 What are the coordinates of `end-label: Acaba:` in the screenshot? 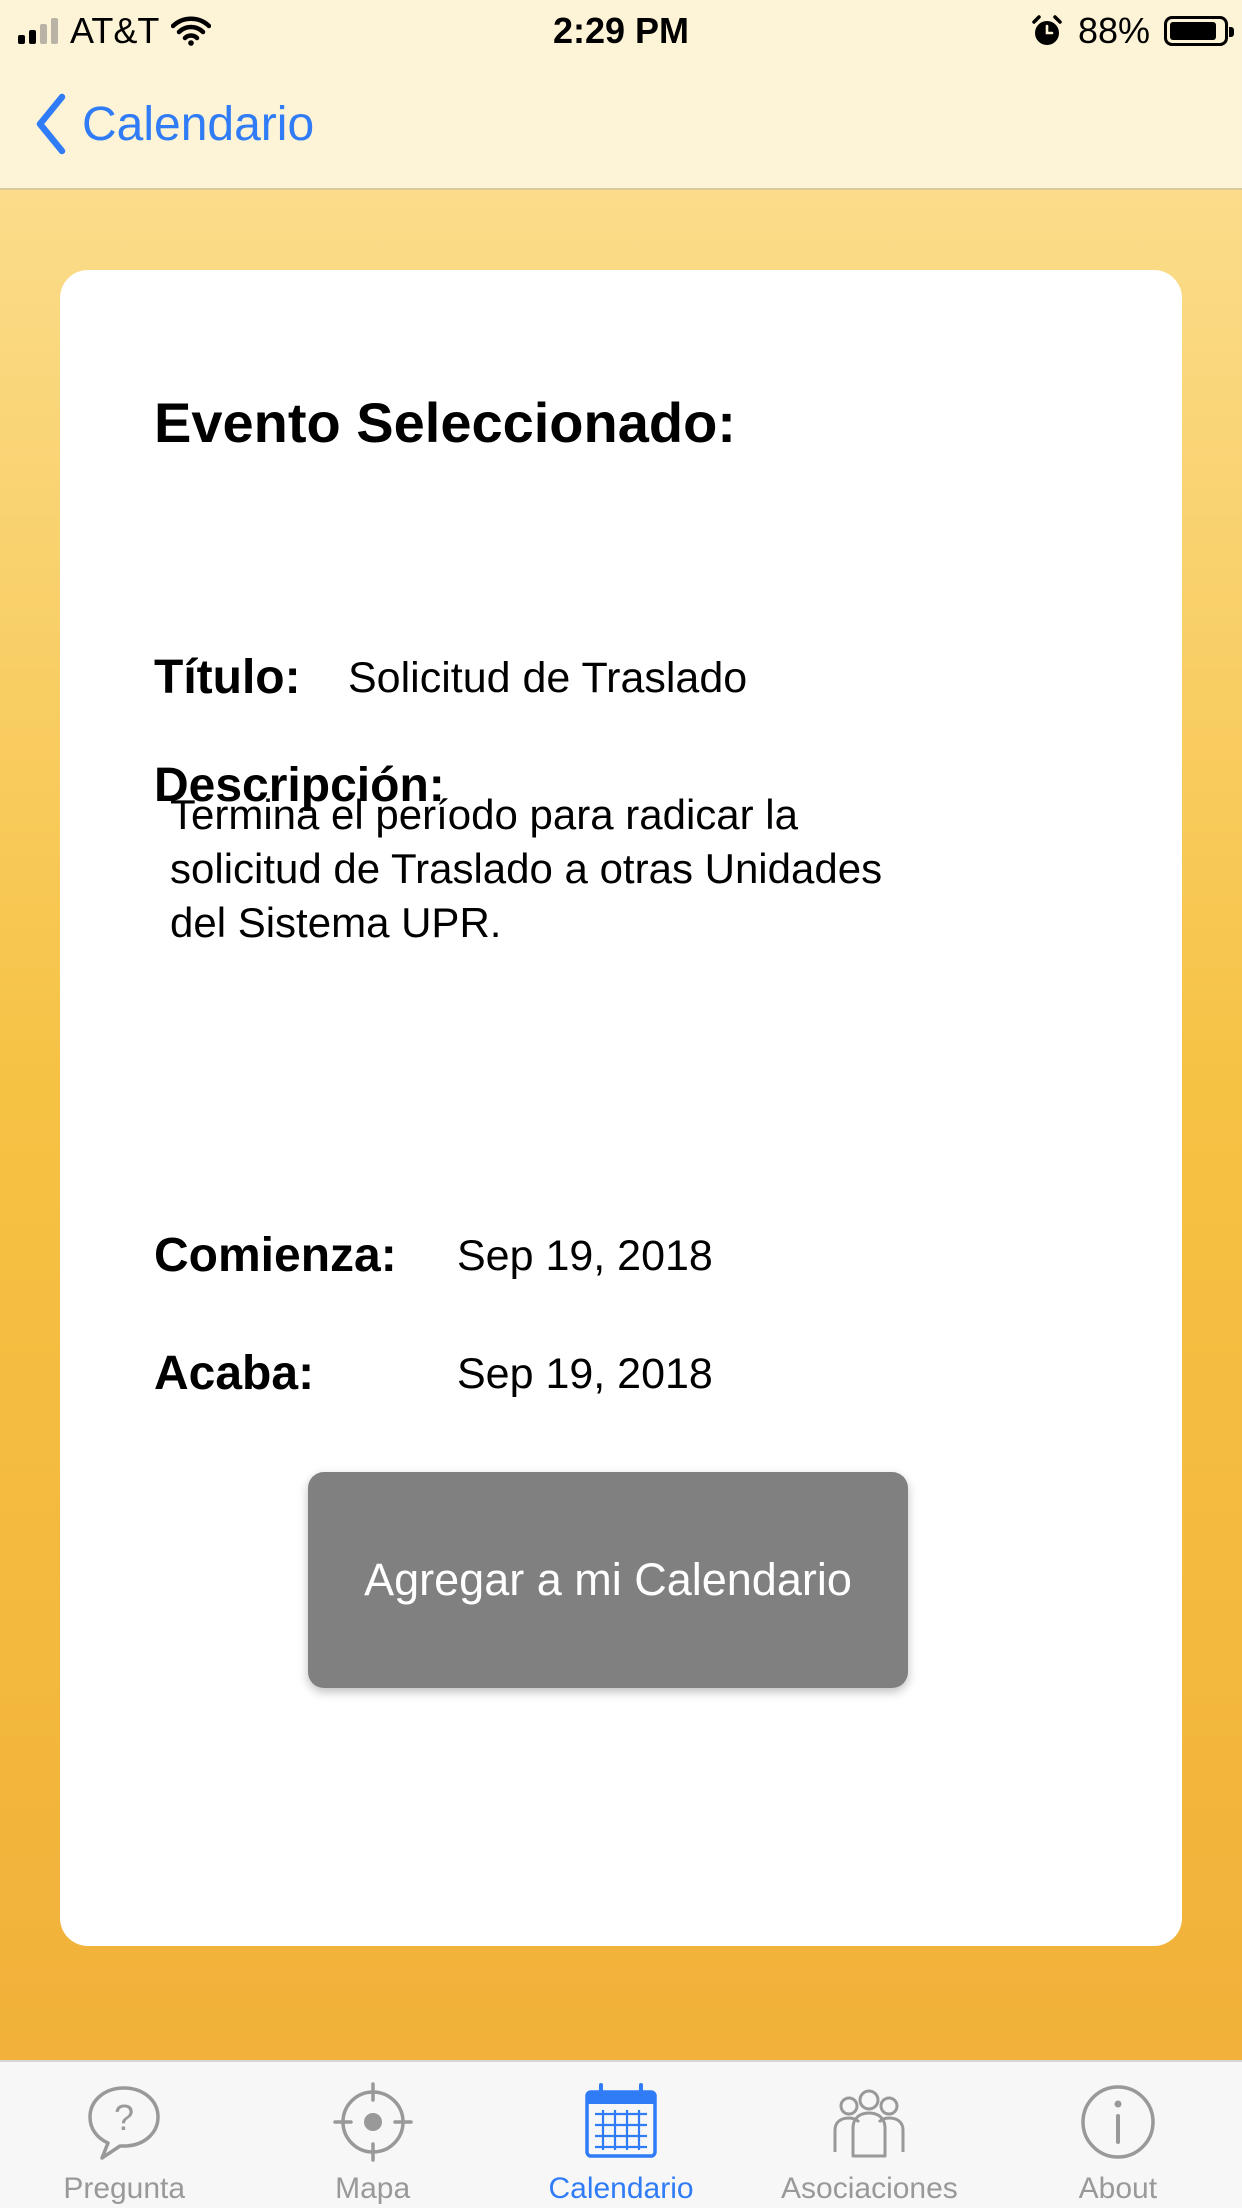 It's located at (234, 1373).